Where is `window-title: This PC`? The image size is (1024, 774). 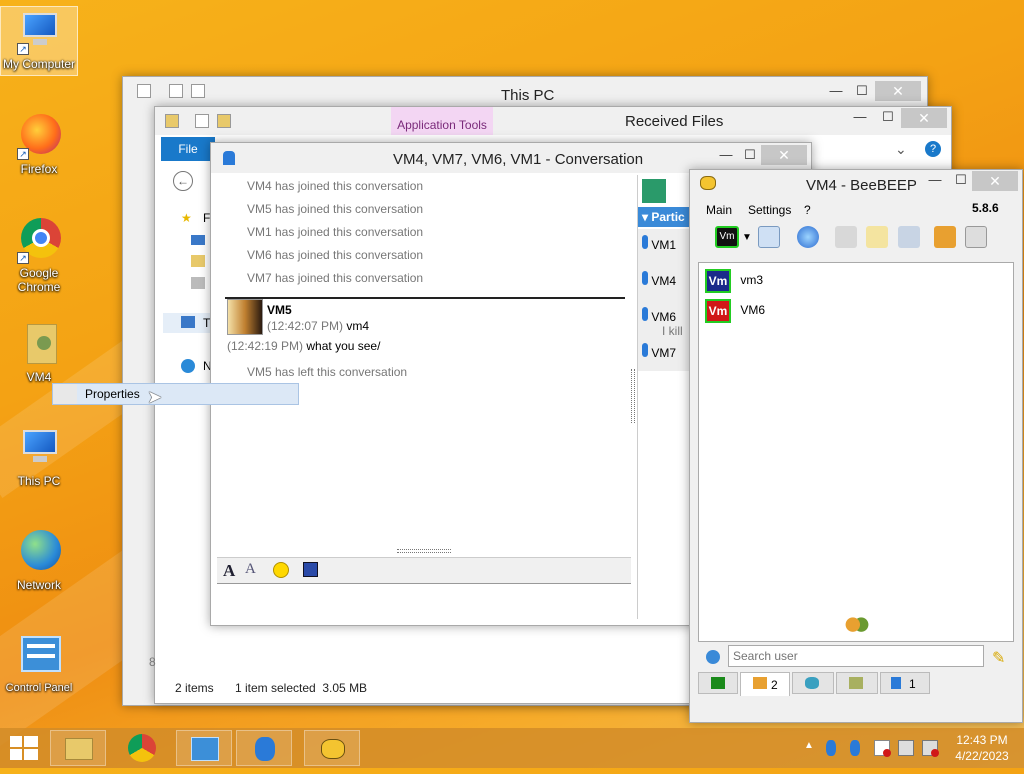
window-title: This PC is located at coordinates (528, 95).